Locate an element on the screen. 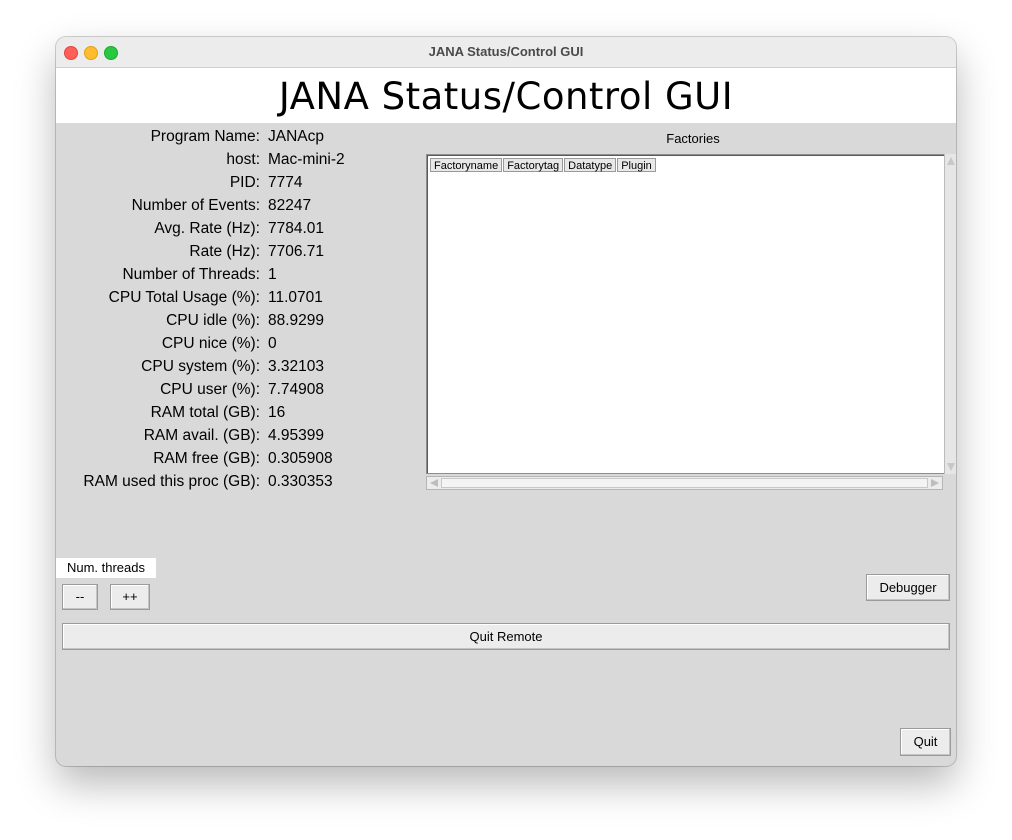 This screenshot has height=840, width=1012. info-label: Avg. Rate (Hz): is located at coordinates (207, 228).